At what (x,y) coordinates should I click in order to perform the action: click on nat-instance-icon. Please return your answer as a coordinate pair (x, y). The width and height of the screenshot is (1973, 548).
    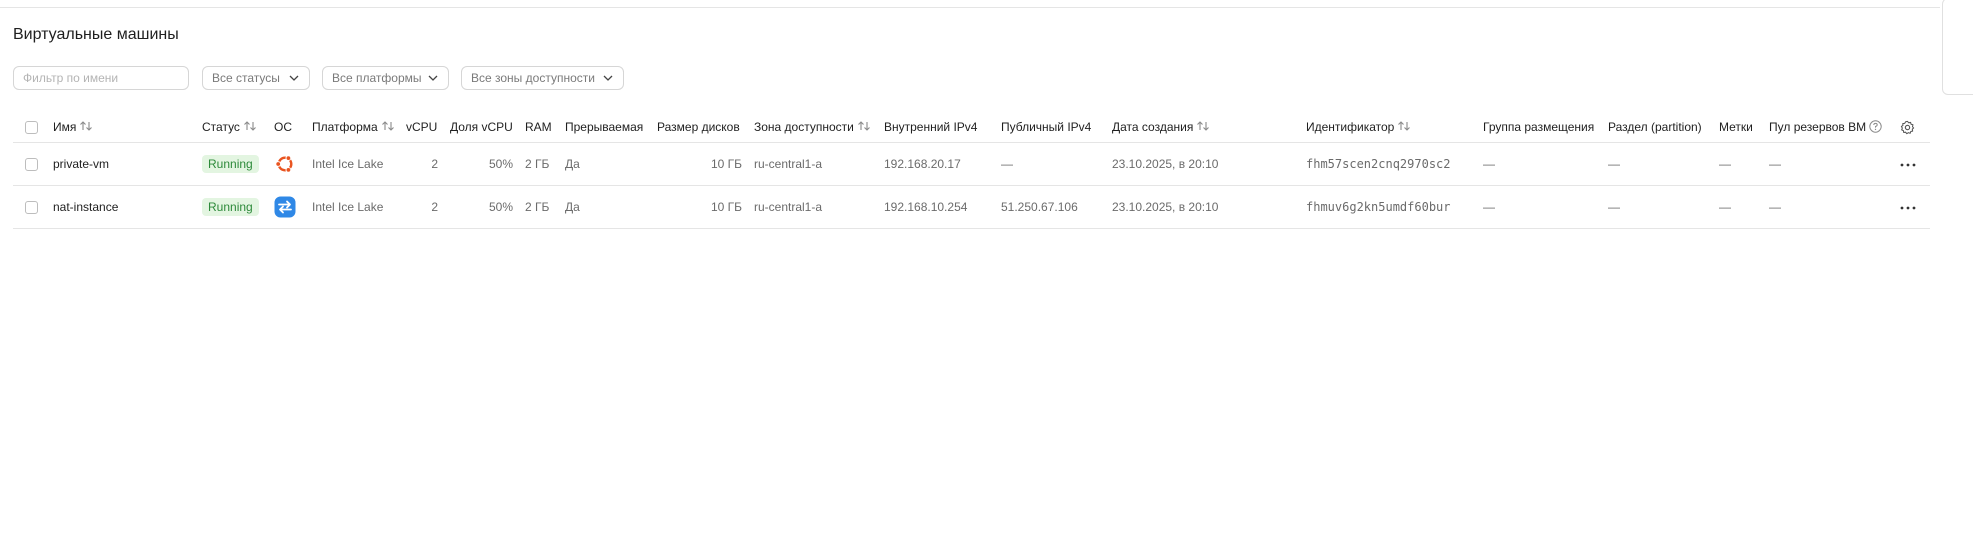
    Looking at the image, I should click on (285, 207).